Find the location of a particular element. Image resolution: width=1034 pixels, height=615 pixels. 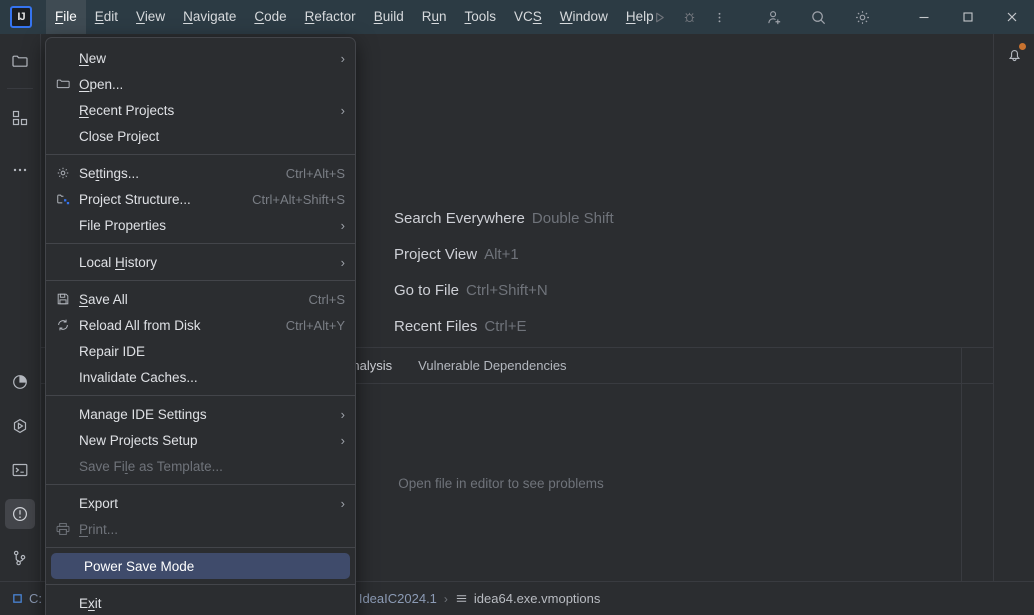

notification-bell-icon is located at coordinates (1014, 54).